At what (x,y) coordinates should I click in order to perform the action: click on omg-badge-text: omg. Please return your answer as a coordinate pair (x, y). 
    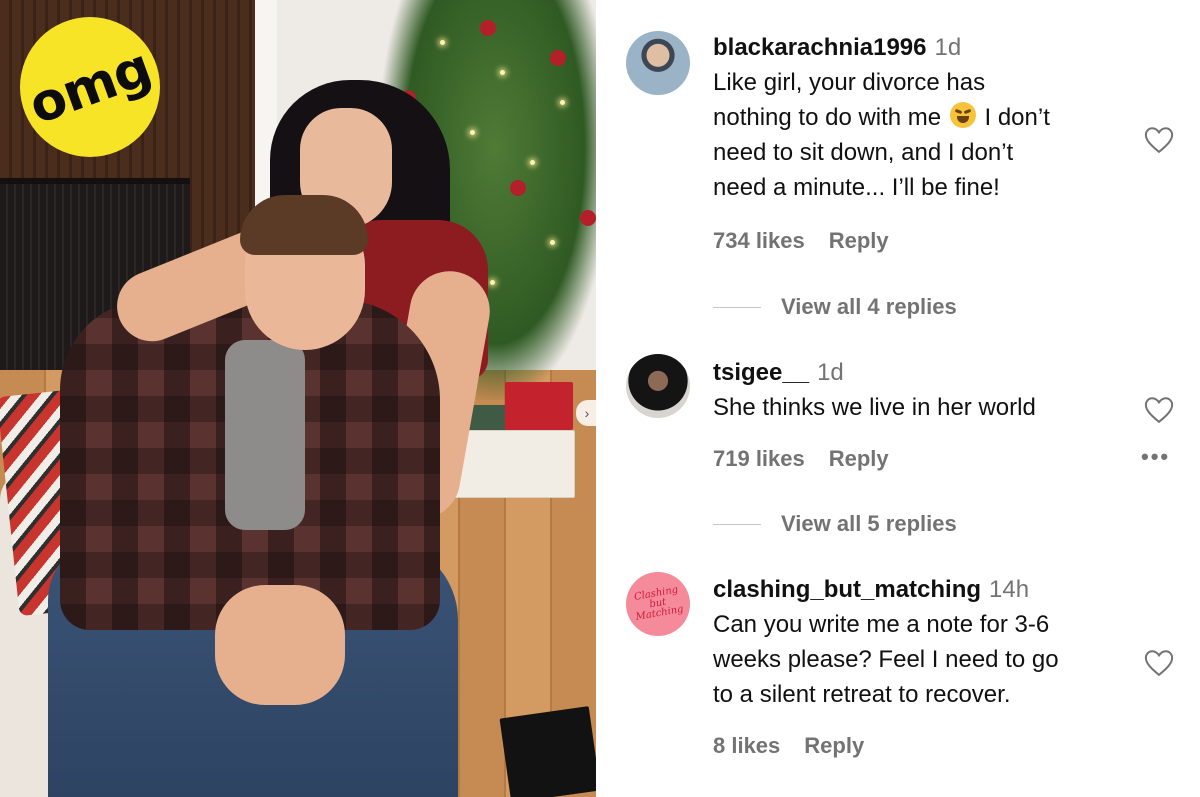
    Looking at the image, I should click on (90, 87).